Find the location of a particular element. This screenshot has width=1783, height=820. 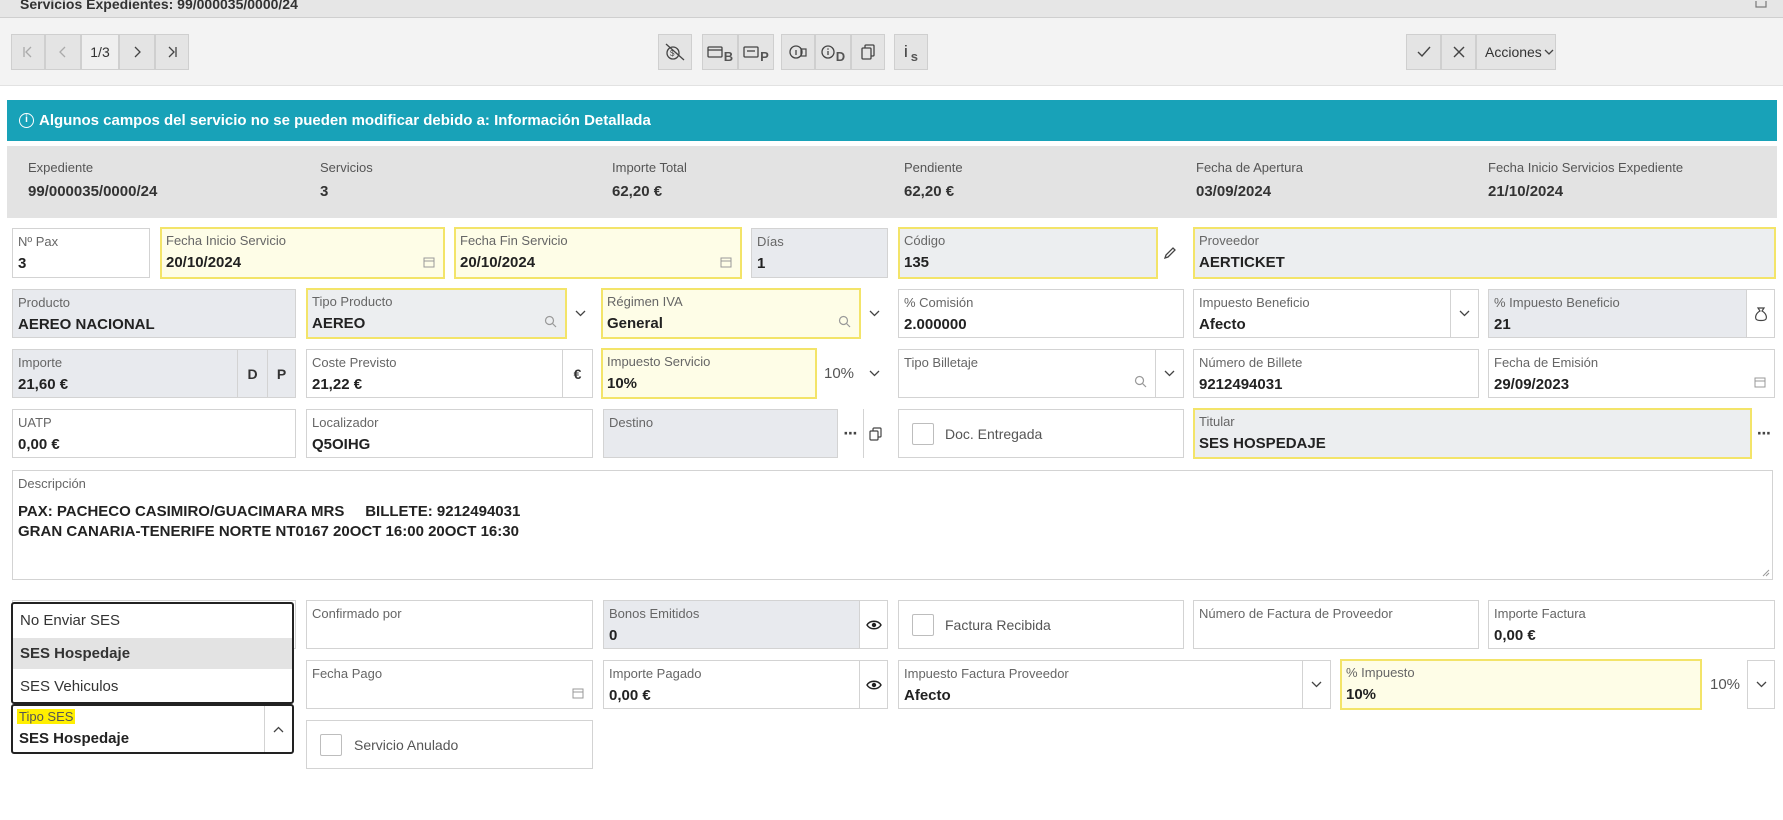

acciones-menu-button: Acciones is located at coordinates (1516, 52).